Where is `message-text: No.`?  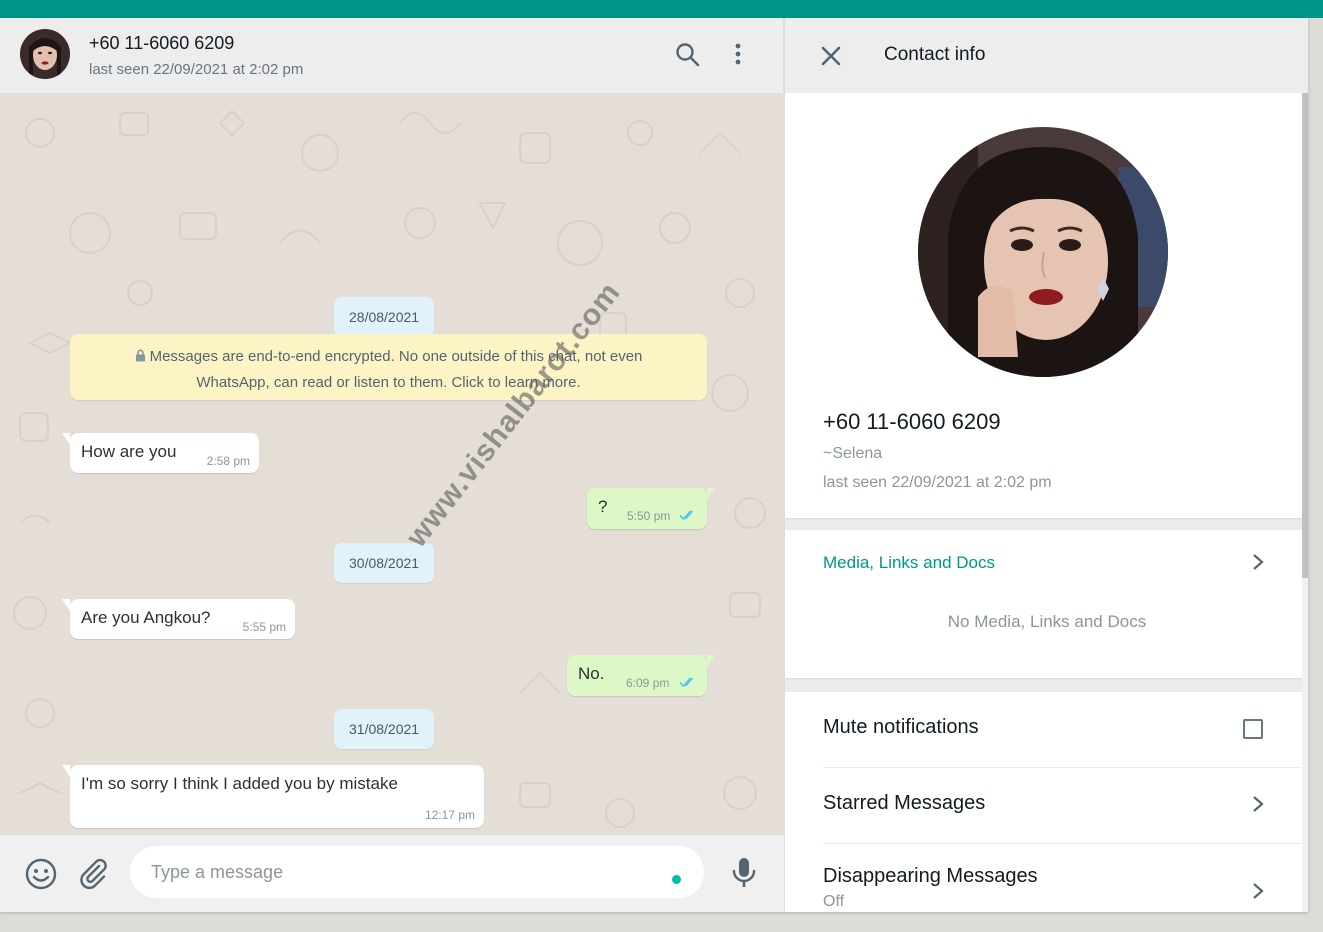 message-text: No. is located at coordinates (591, 673).